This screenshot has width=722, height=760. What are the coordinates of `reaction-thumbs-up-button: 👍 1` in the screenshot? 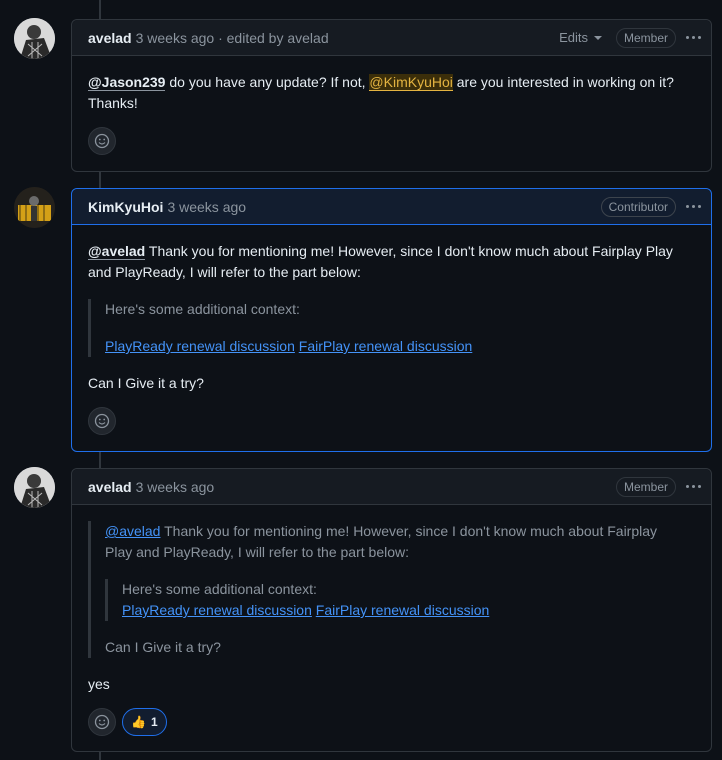 It's located at (144, 722).